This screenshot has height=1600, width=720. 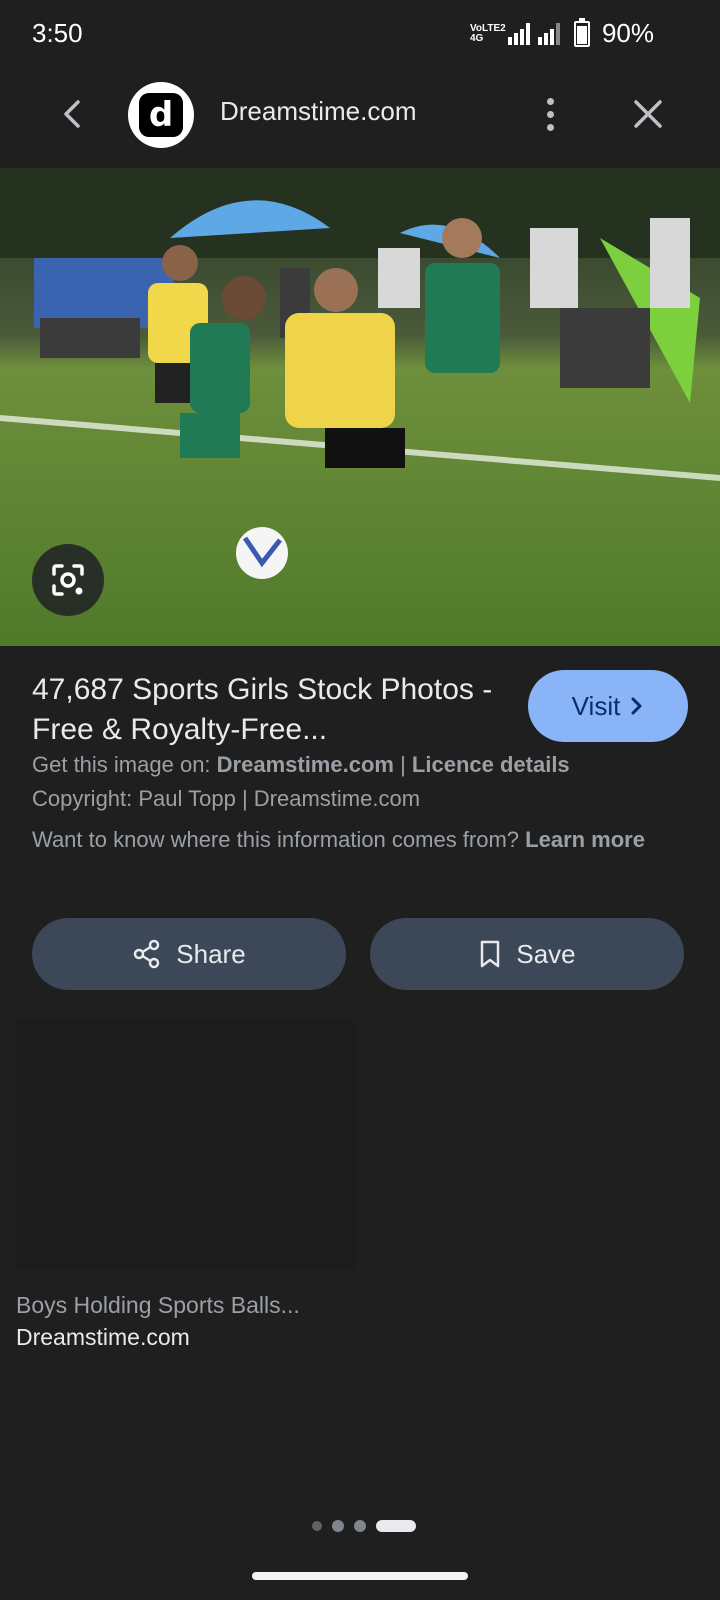 I want to click on chevron-left-icon, so click(x=72, y=114).